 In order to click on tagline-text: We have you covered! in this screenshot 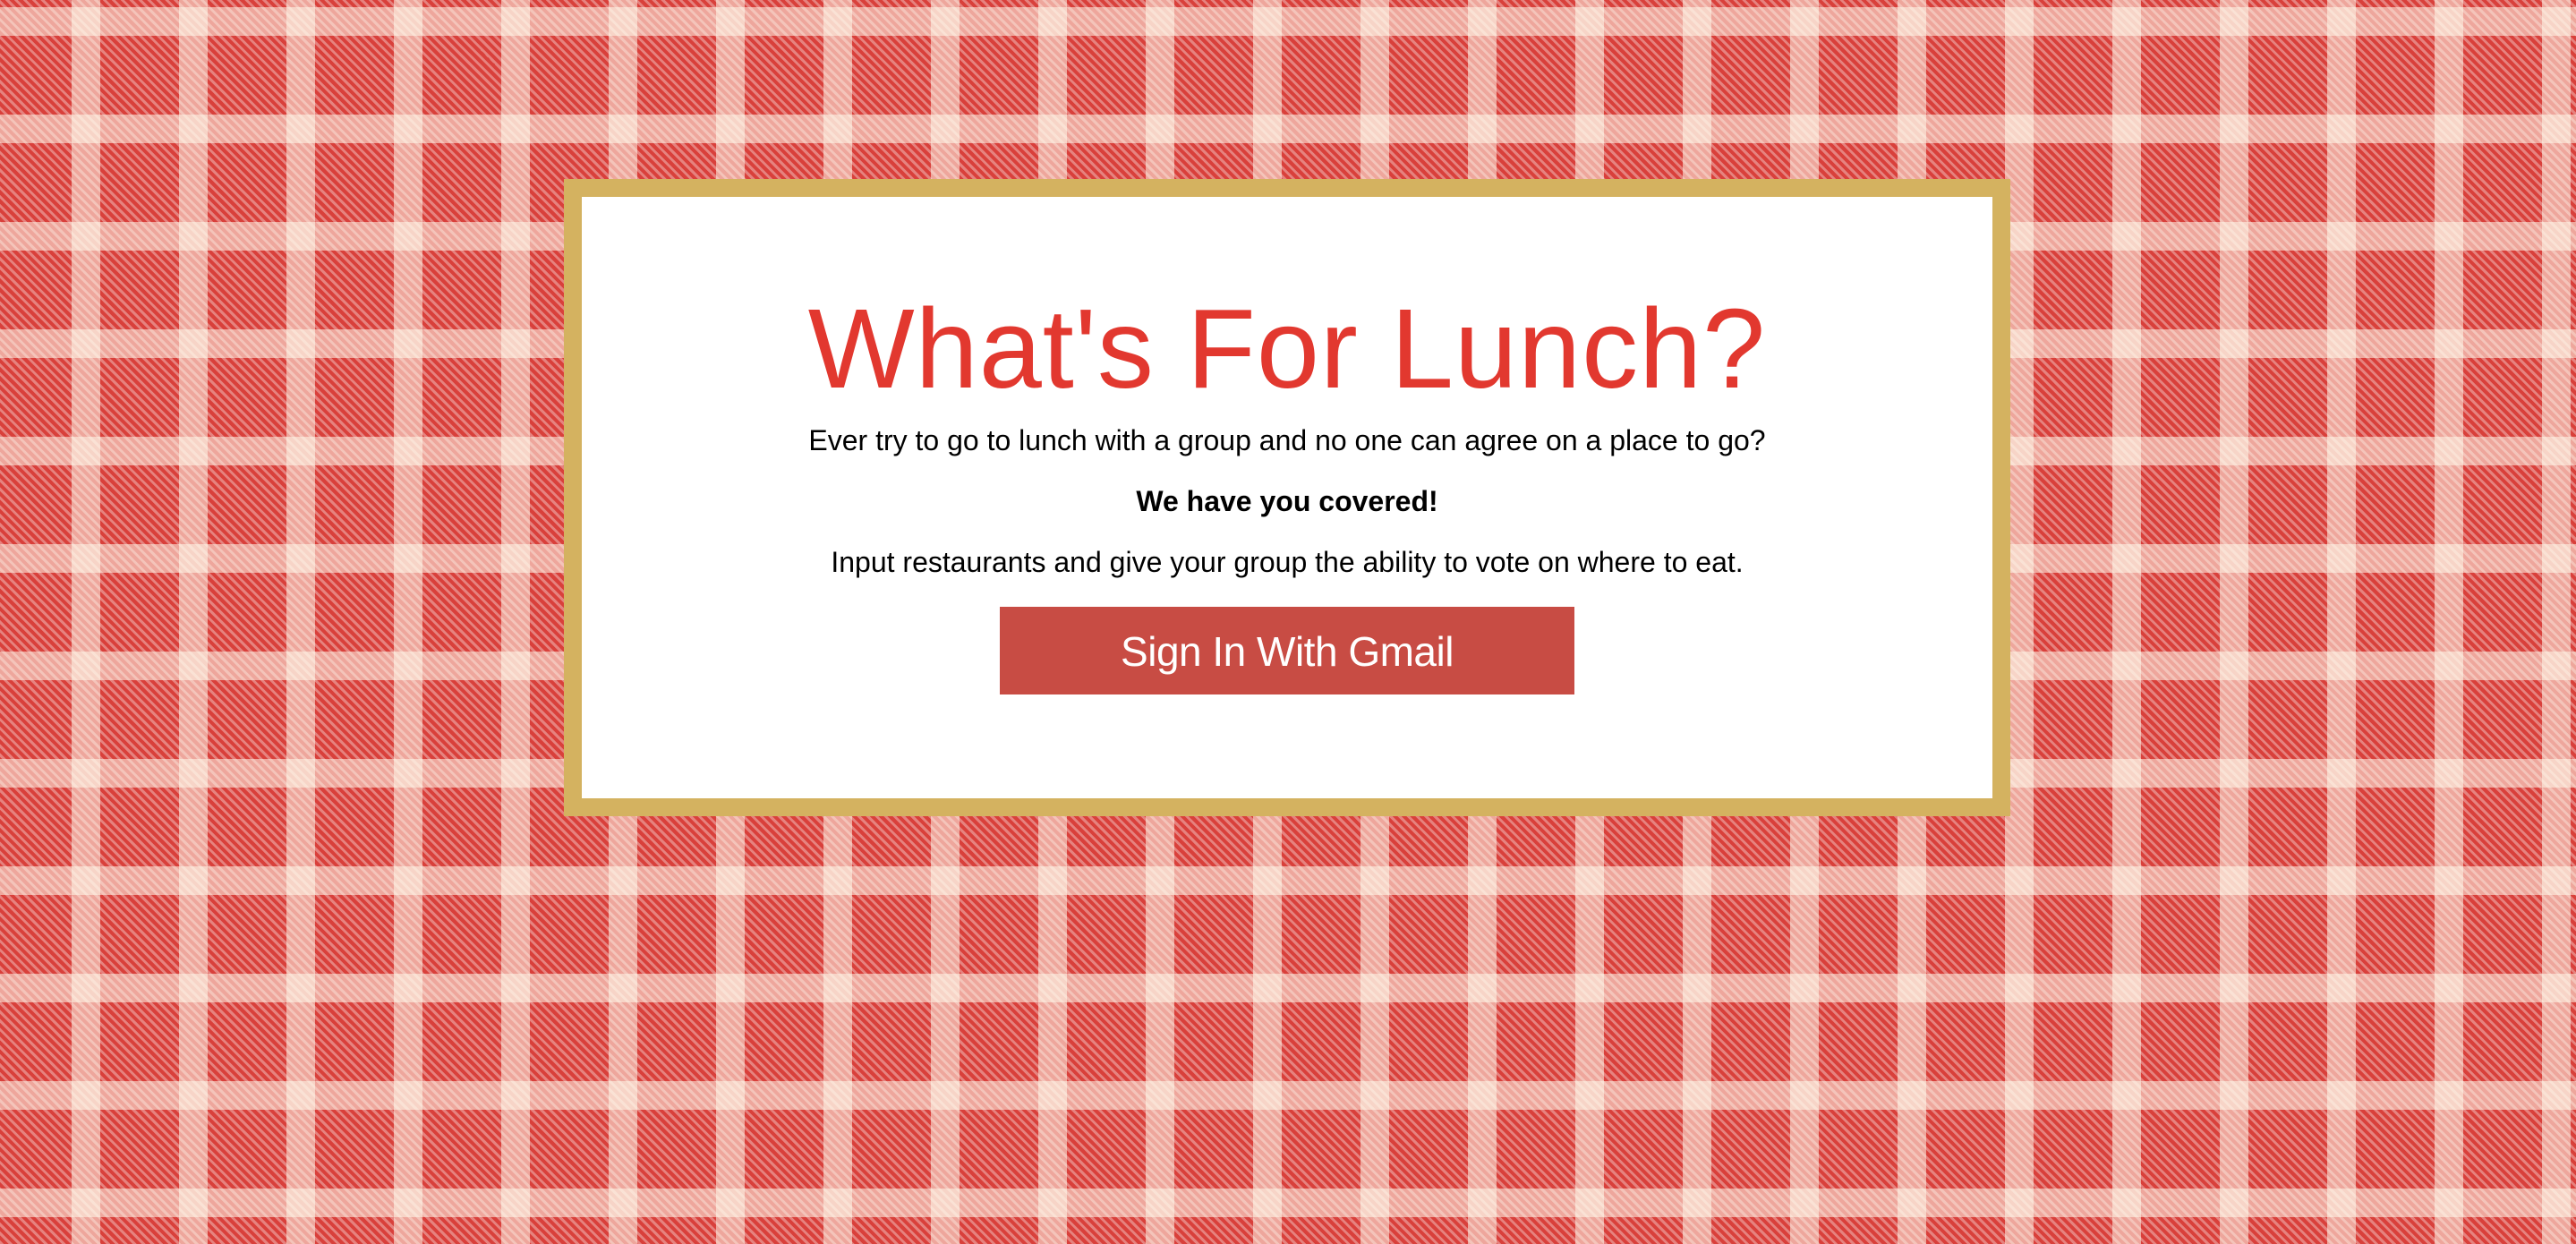, I will do `click(1287, 501)`.